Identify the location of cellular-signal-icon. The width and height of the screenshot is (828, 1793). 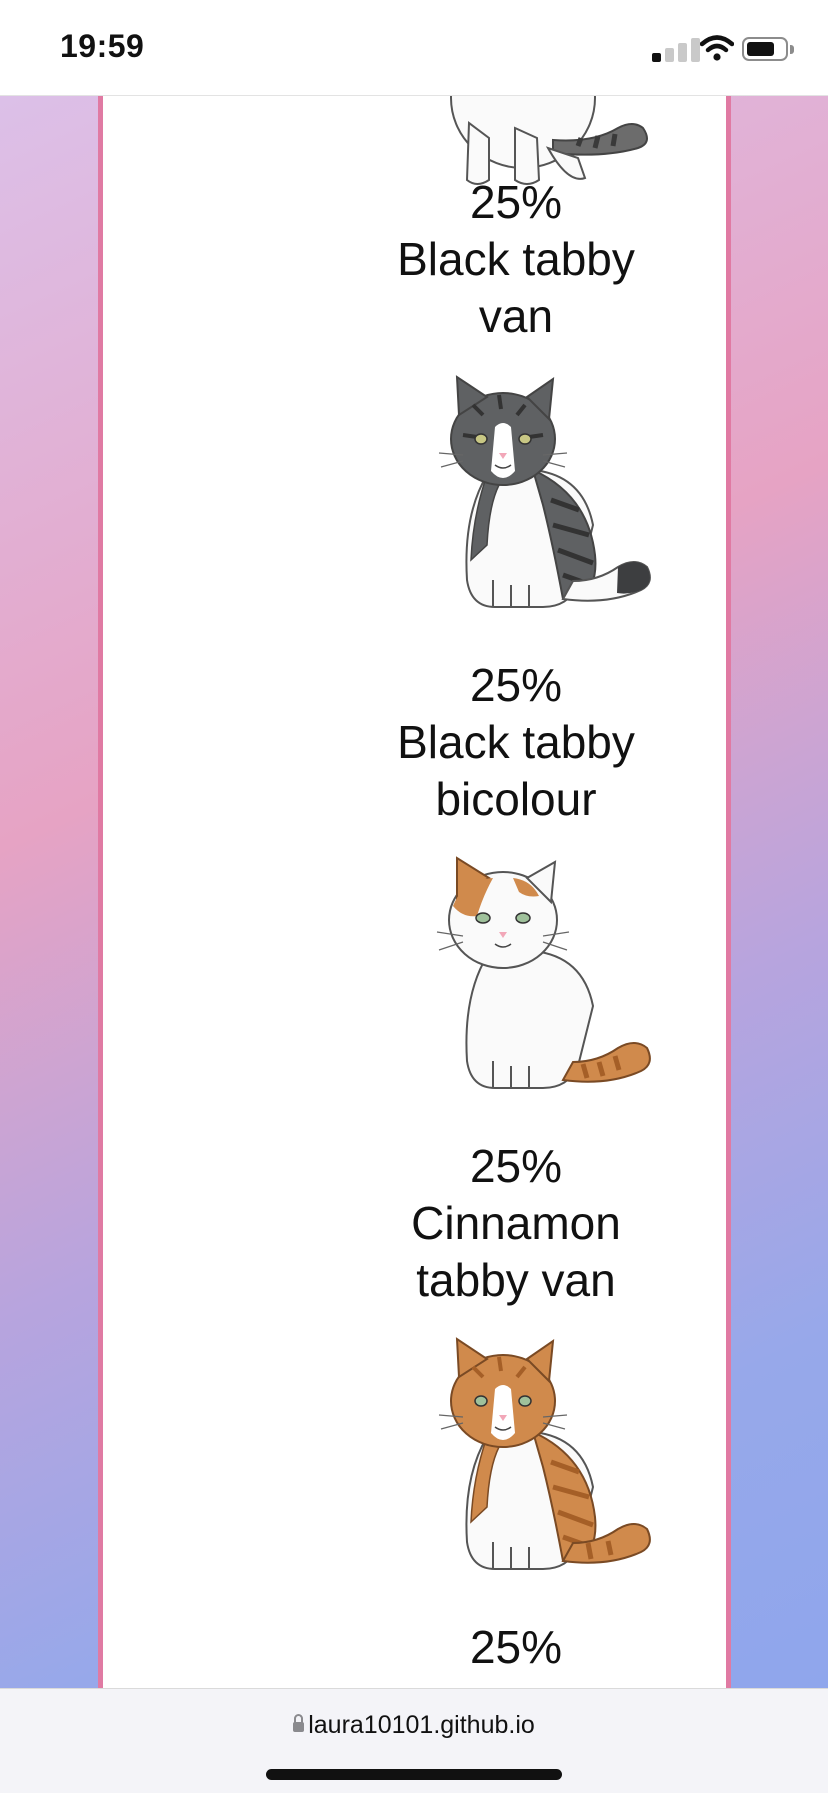
(678, 49).